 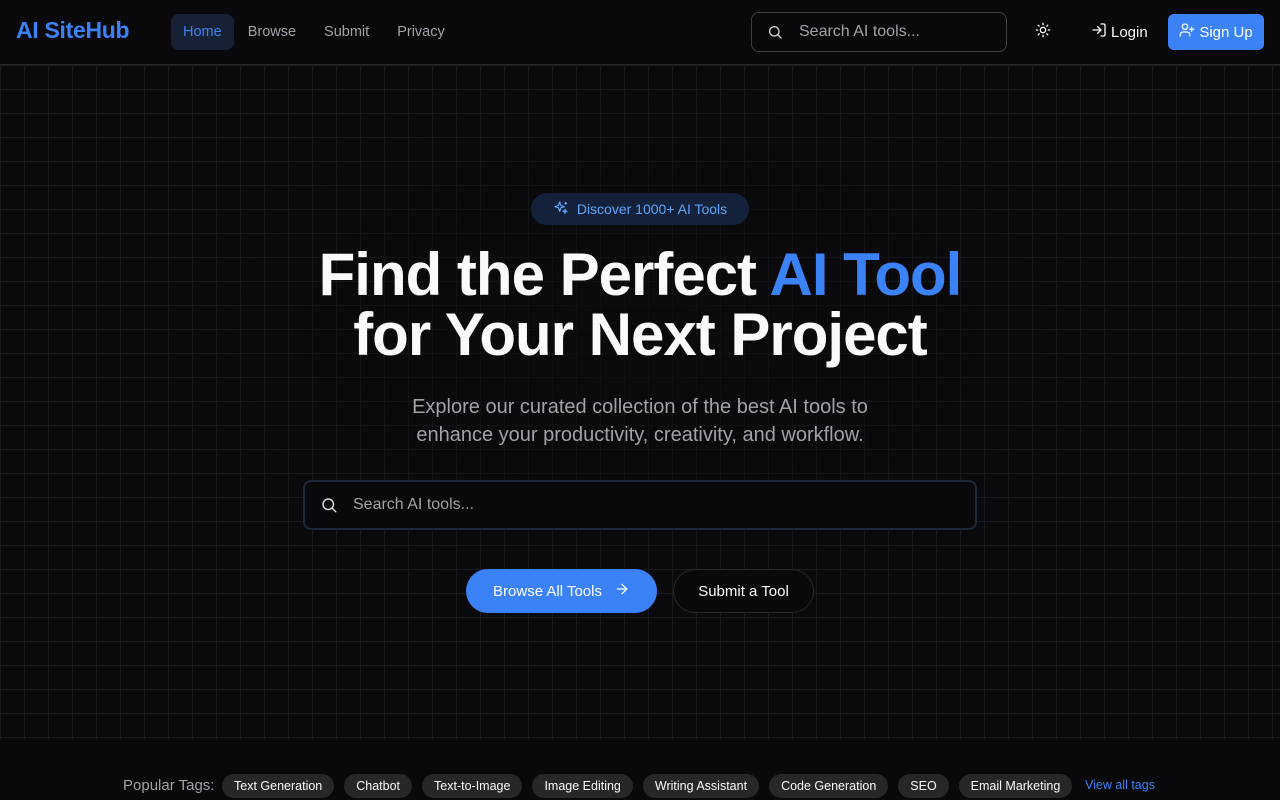 What do you see at coordinates (866, 274) in the screenshot?
I see `hero-title-accent: AI Tool` at bounding box center [866, 274].